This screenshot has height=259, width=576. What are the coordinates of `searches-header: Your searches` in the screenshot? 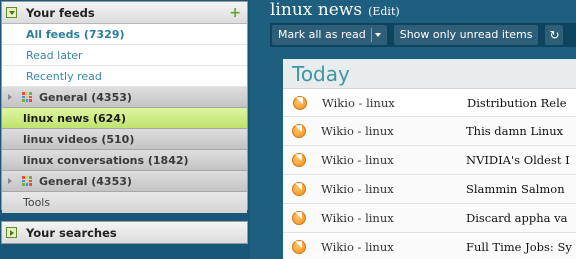 It's located at (124, 232).